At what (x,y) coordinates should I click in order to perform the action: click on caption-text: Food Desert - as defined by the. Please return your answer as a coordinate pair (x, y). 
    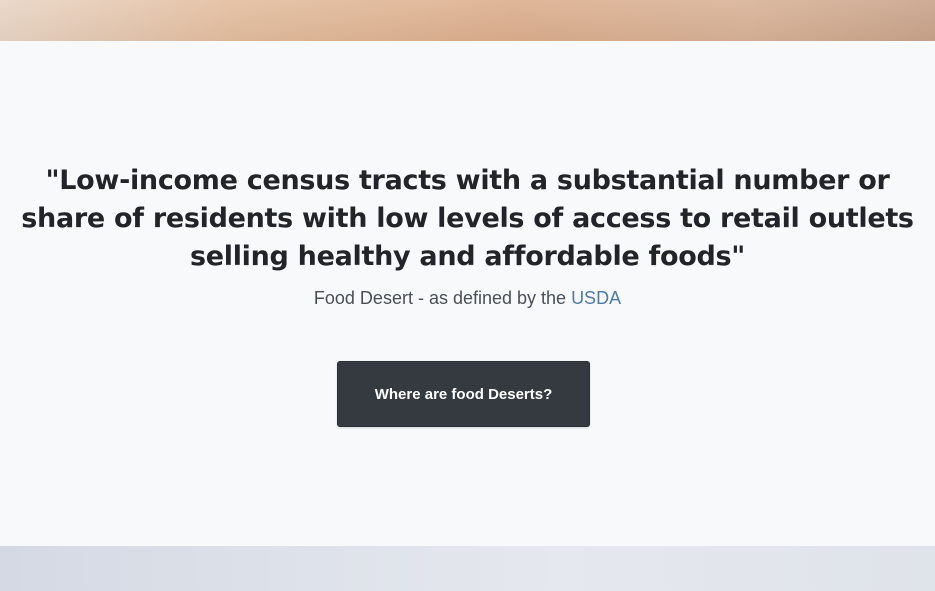
    Looking at the image, I should click on (442, 298).